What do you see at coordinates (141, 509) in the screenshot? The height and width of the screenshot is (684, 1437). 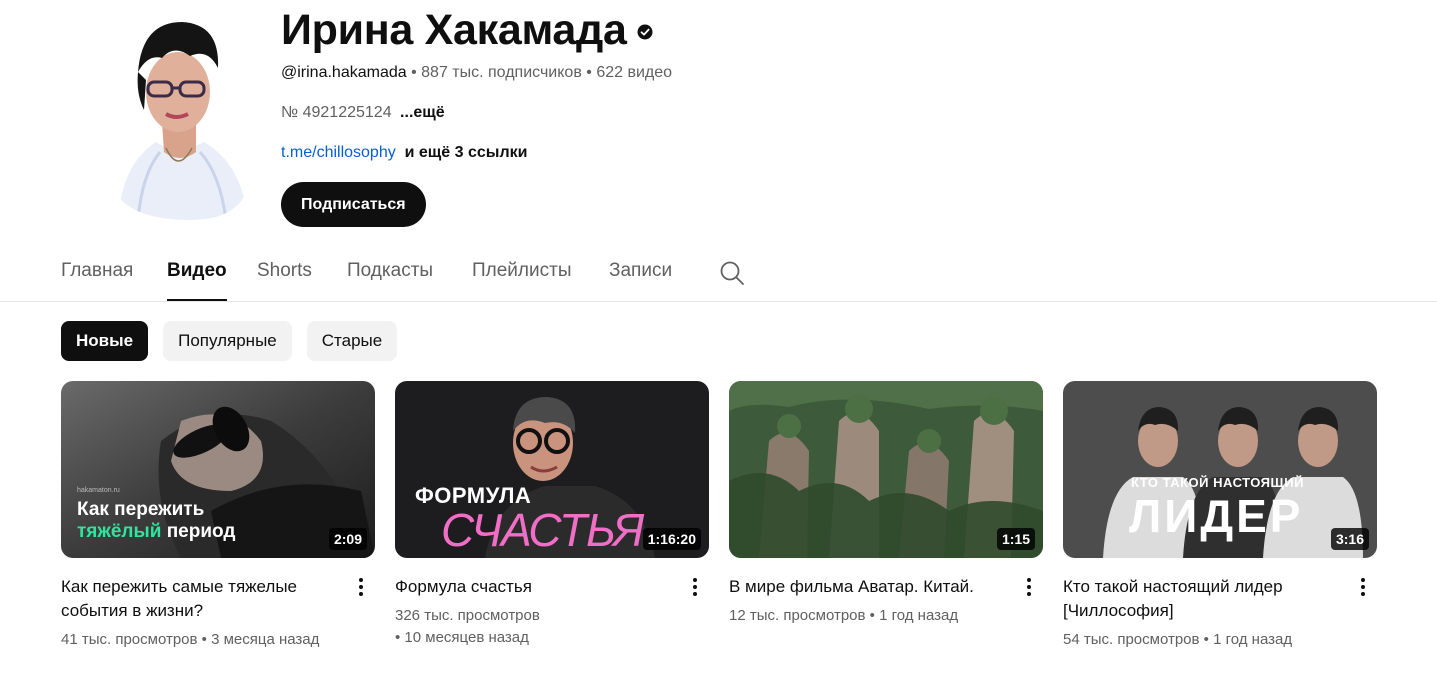 I see `thumbnail-line-1: Как пережить` at bounding box center [141, 509].